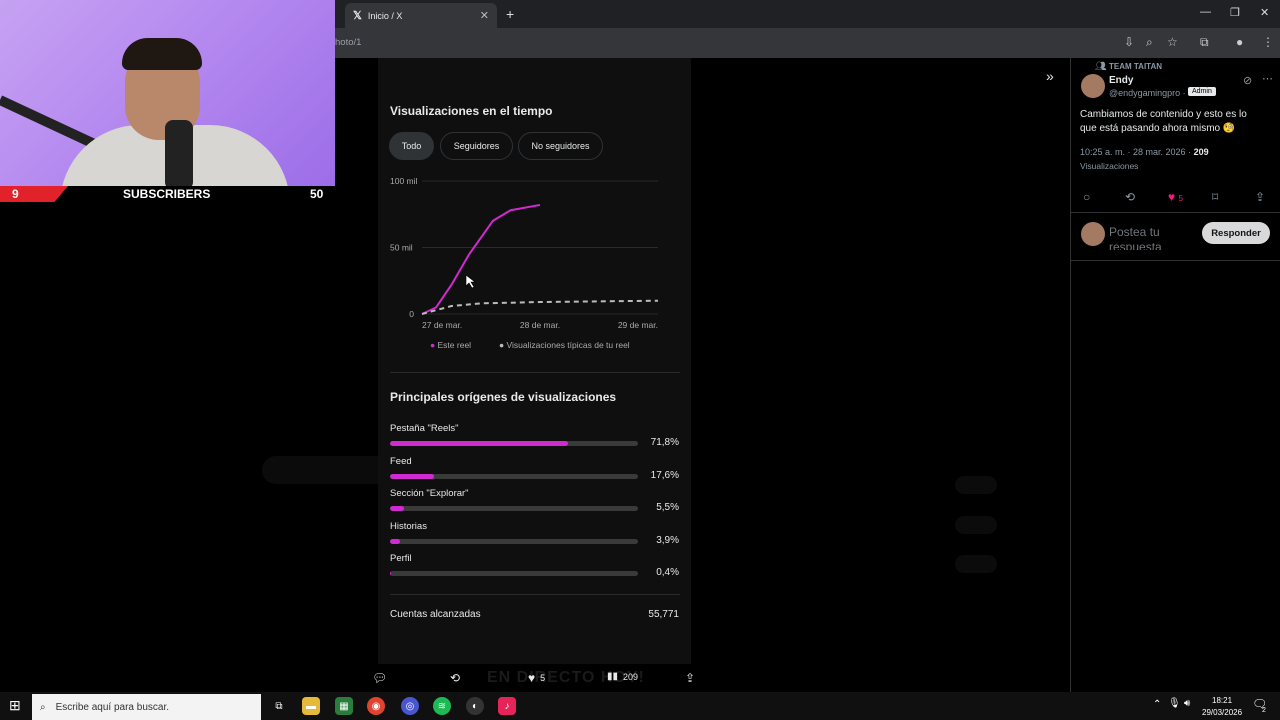  Describe the element at coordinates (421, 15) in the screenshot. I see `browser-tab: 𝕏 Inicio / X ✕` at that location.